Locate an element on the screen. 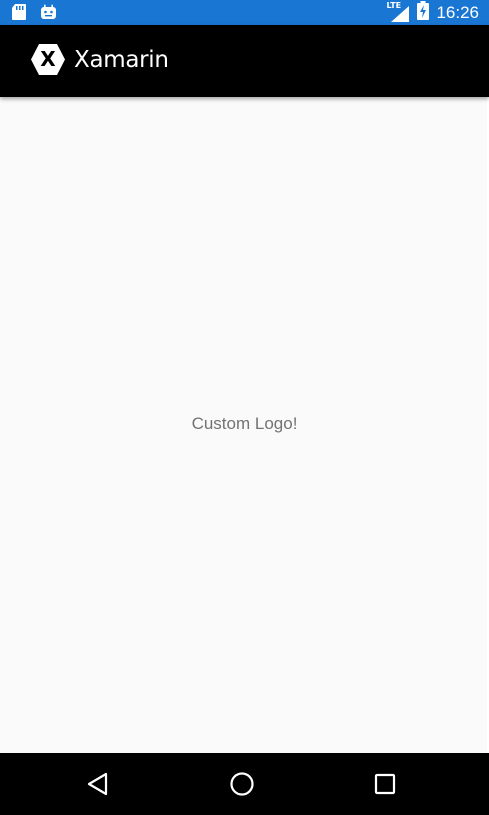  app-bar: X Xamarin is located at coordinates (244, 61).